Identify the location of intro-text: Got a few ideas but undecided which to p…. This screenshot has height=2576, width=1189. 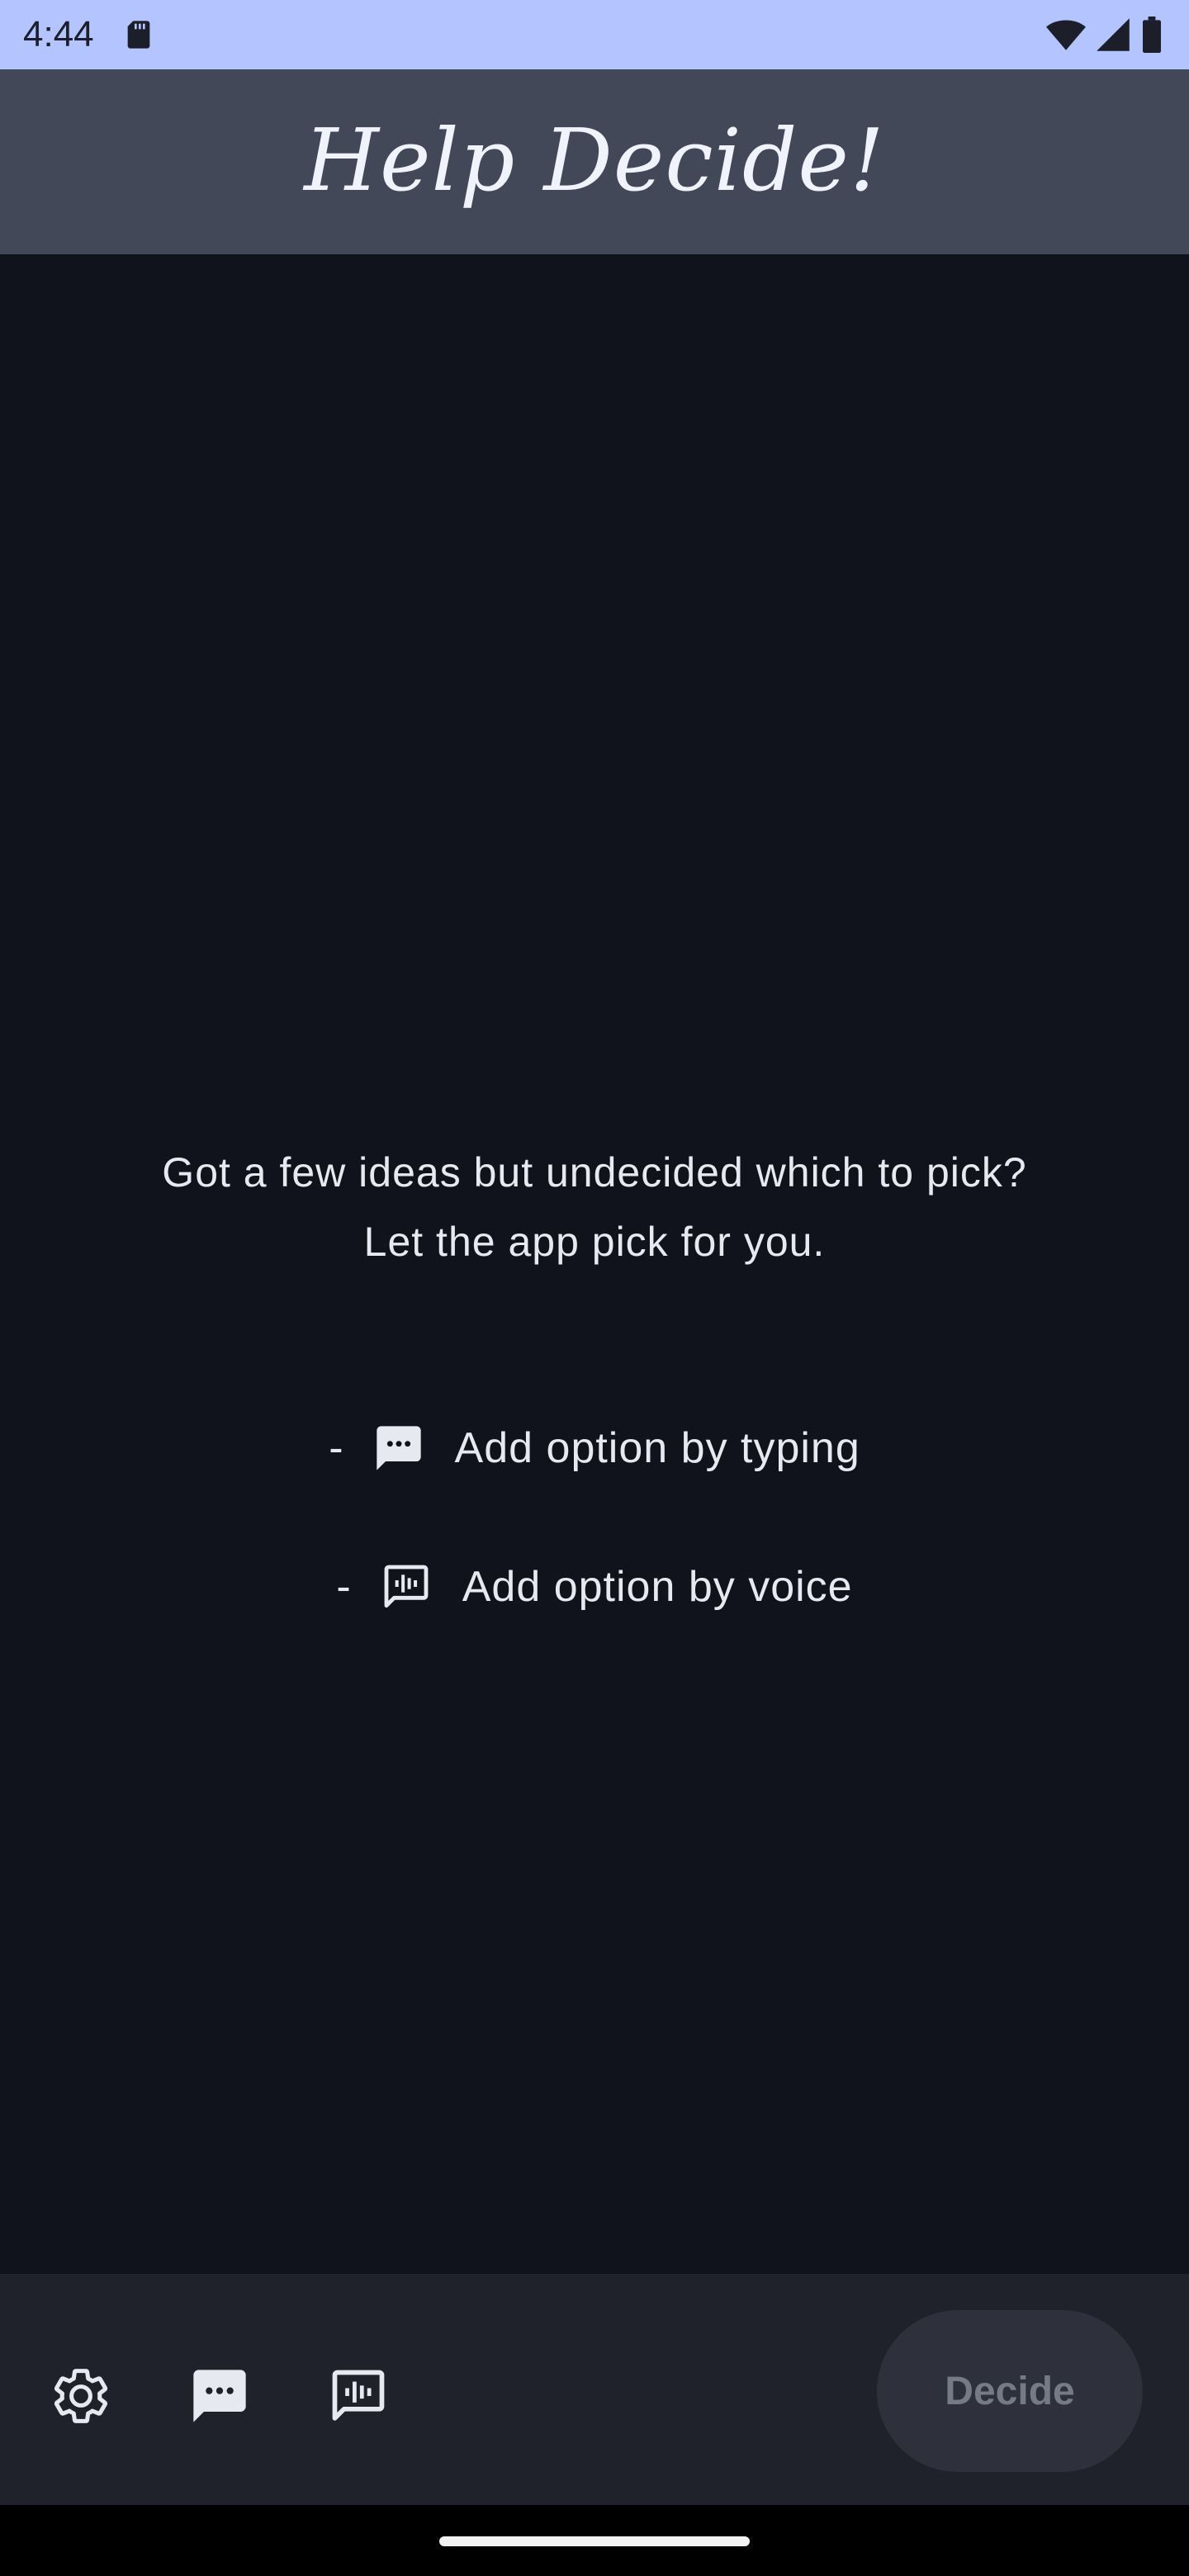
(594, 1207).